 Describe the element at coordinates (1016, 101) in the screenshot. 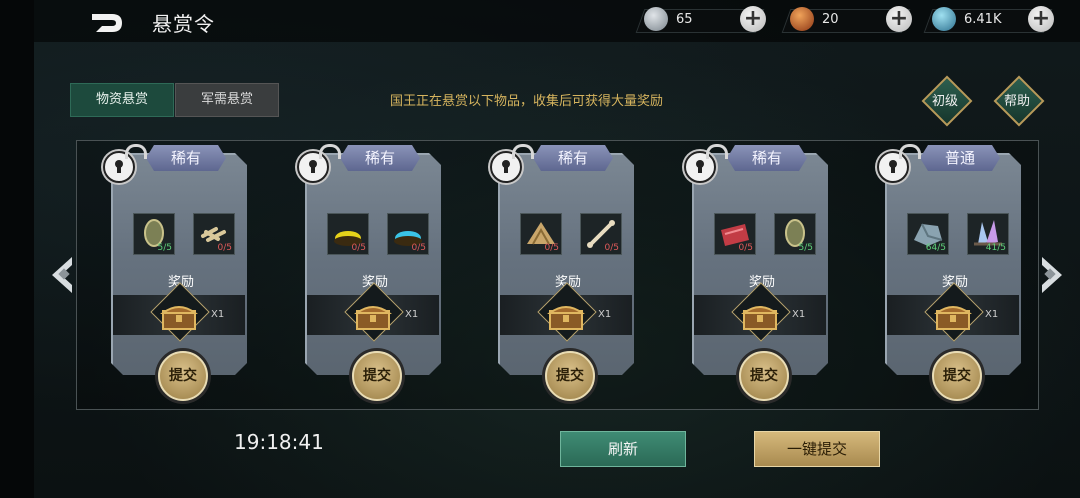

I see `help-label: 帮助` at that location.